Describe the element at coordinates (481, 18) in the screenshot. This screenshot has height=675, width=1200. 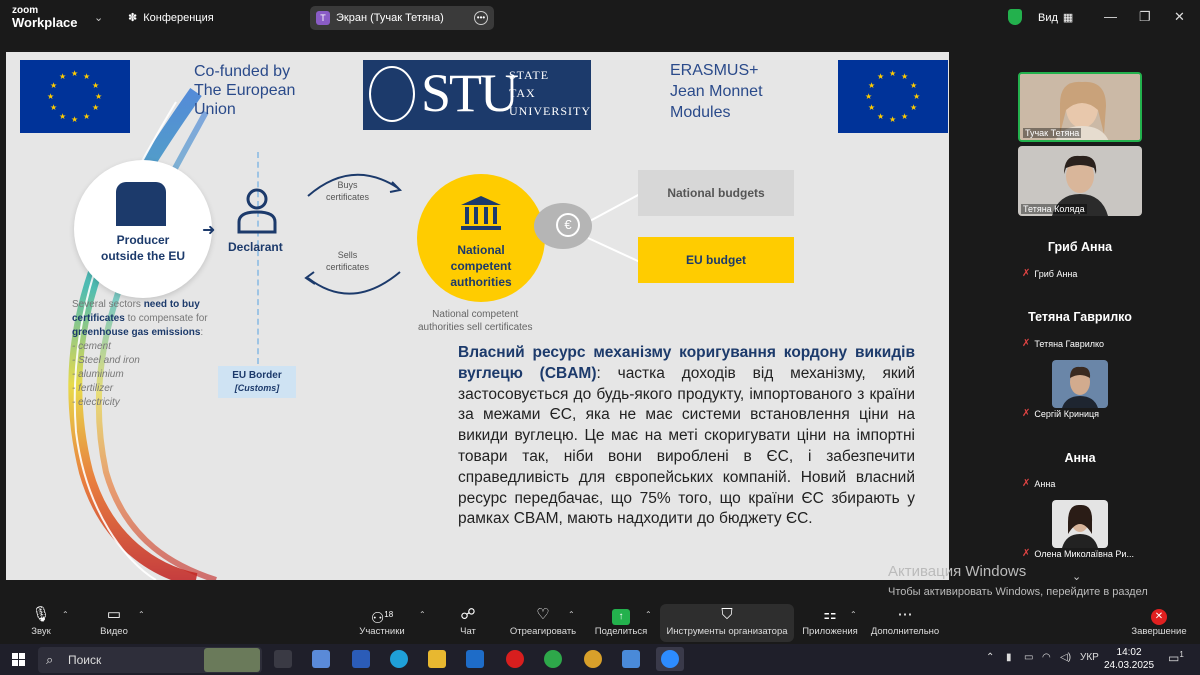
I see `more-icon: •••` at that location.